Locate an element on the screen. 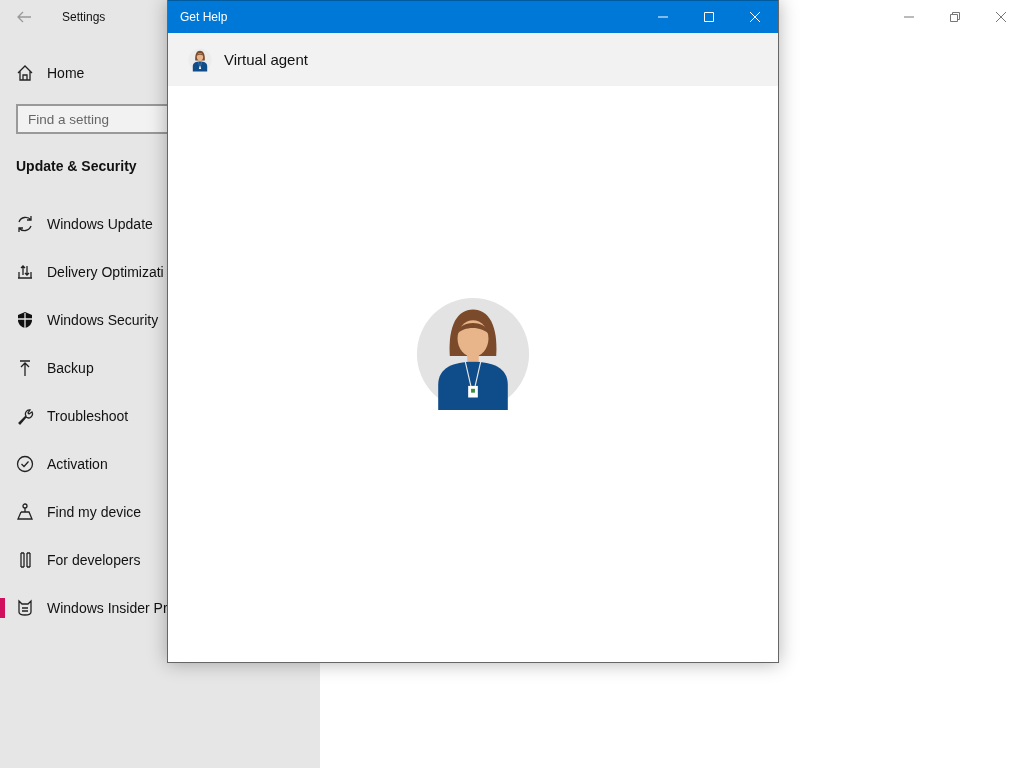 Image resolution: width=1024 pixels, height=768 pixels. cat-face-icon is located at coordinates (25, 608).